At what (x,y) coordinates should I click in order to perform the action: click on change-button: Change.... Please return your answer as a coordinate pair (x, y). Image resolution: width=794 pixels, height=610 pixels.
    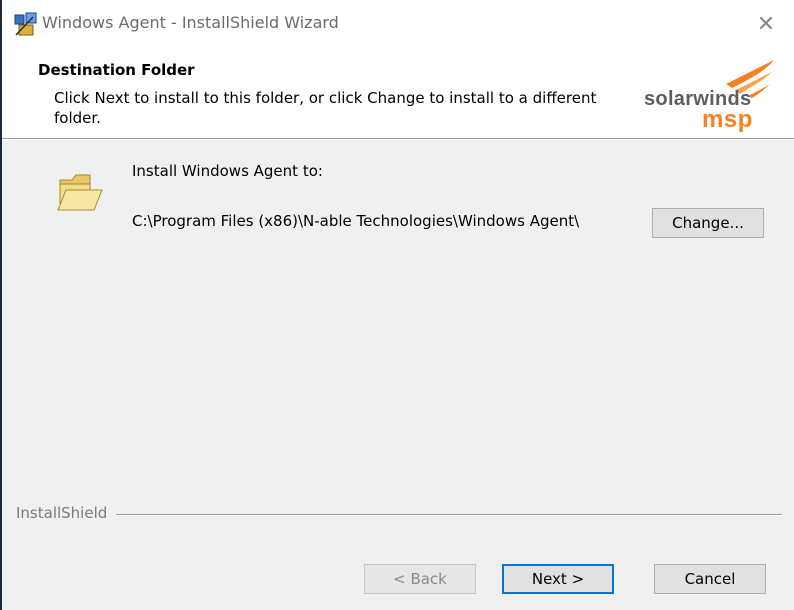
    Looking at the image, I should click on (708, 223).